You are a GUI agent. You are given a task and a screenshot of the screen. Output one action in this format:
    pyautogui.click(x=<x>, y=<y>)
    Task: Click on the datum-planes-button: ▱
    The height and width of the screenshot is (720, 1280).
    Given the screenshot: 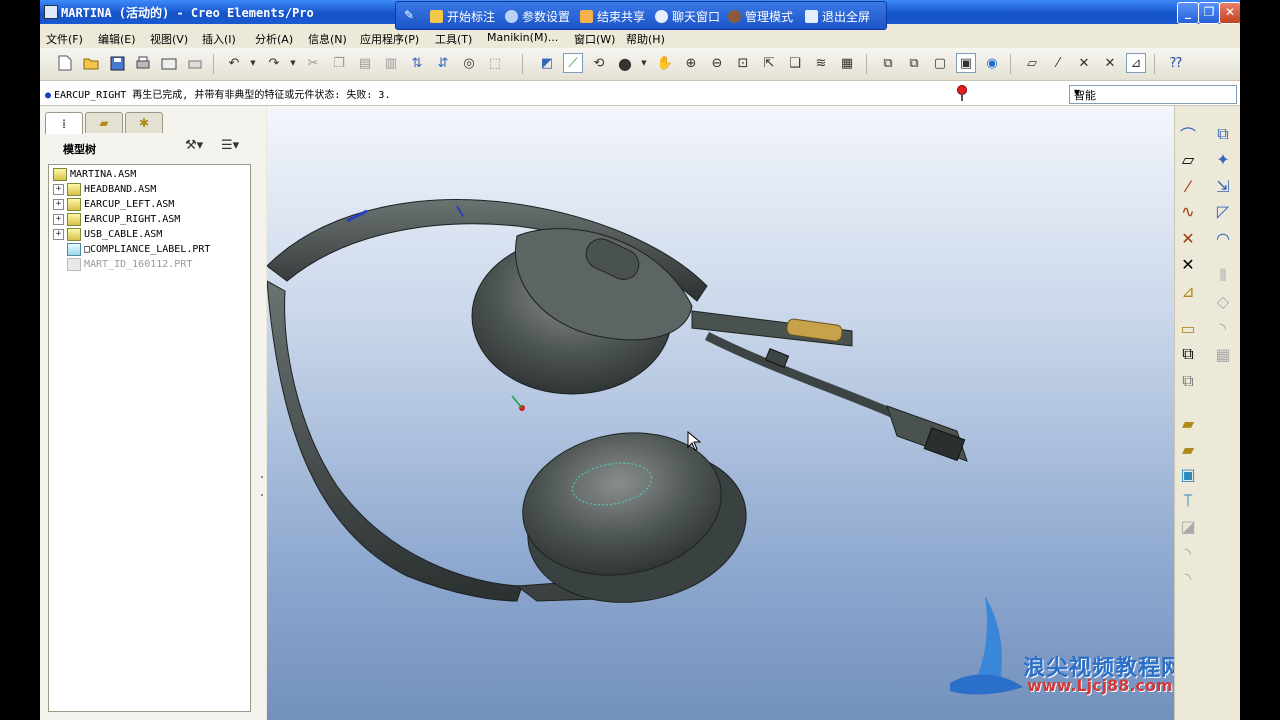 What is the action you would take?
    pyautogui.click(x=1032, y=63)
    